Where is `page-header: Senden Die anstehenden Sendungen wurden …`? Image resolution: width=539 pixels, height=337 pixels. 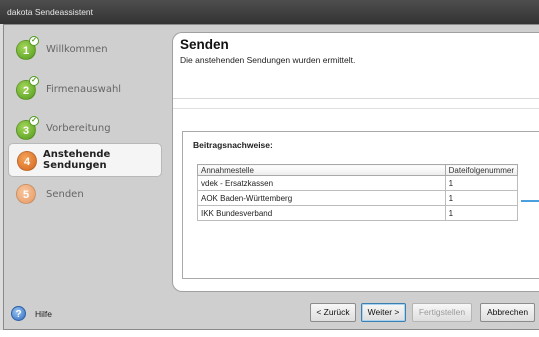 page-header: Senden Die anstehenden Sendungen wurden … is located at coordinates (356, 66).